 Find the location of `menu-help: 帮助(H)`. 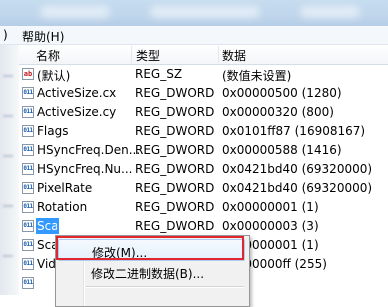

menu-help: 帮助(H) is located at coordinates (43, 36).